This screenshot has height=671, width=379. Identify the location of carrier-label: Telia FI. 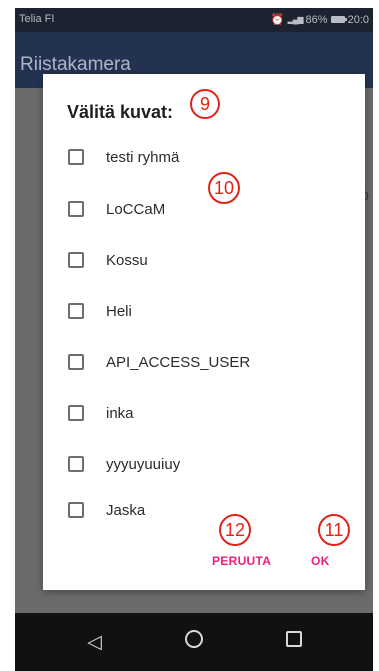
(37, 19).